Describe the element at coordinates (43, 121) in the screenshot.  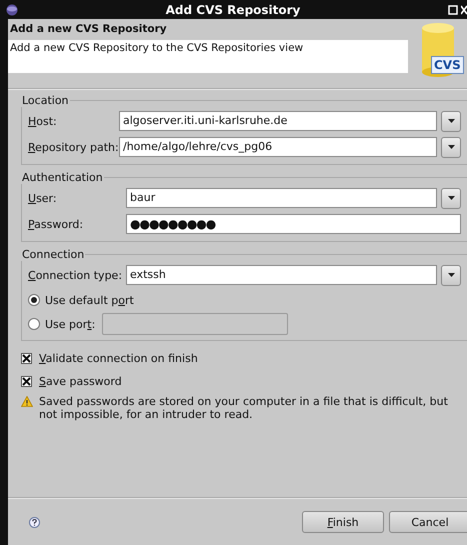
I see `field-label: Host:` at that location.